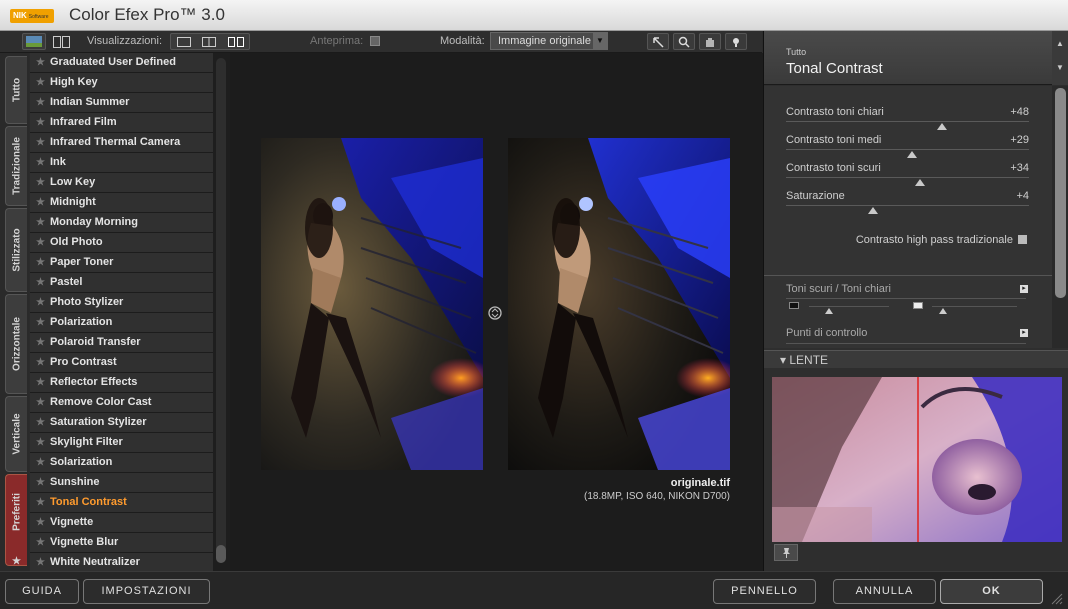 This screenshot has height=609, width=1068. I want to click on tab-stilizzato: Stilizzato, so click(16, 250).